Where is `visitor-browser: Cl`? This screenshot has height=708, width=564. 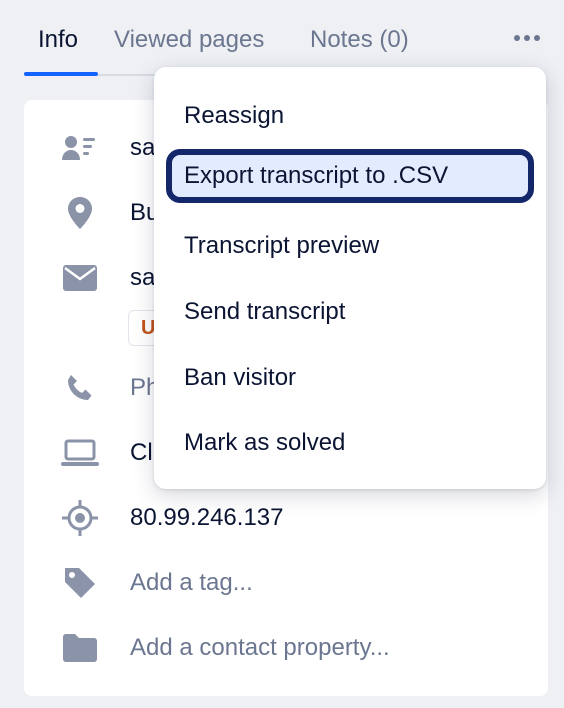 visitor-browser: Cl is located at coordinates (141, 452).